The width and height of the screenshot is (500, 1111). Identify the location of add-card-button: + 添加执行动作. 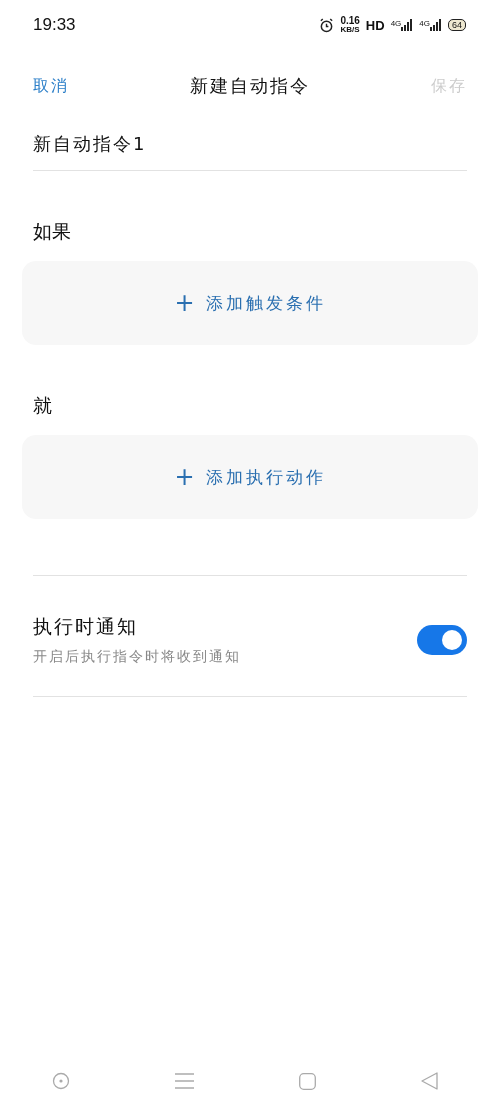
(250, 477).